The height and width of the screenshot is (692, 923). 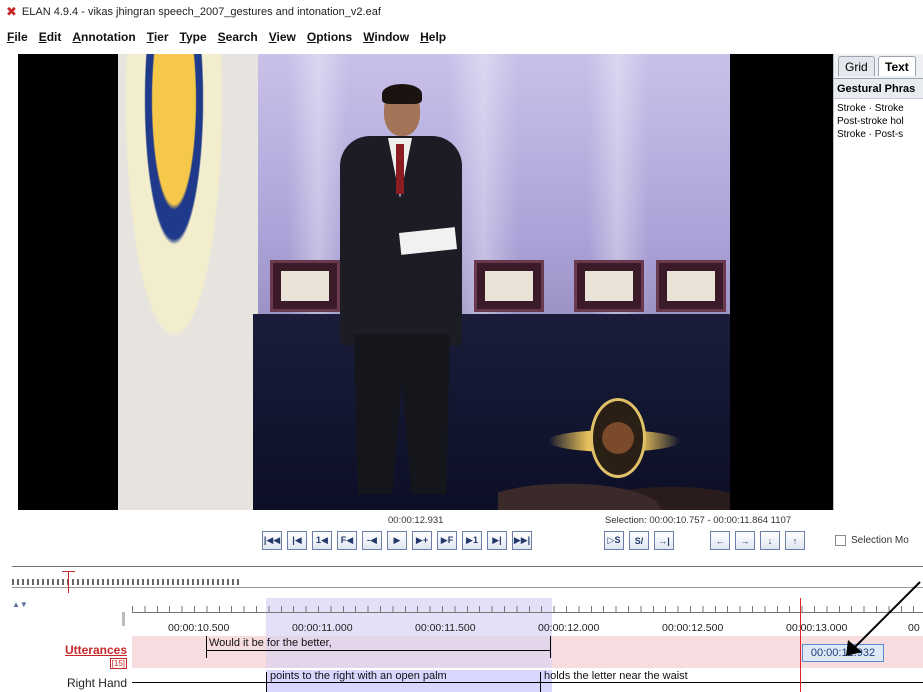 I want to click on overview-axis, so click(x=467, y=587).